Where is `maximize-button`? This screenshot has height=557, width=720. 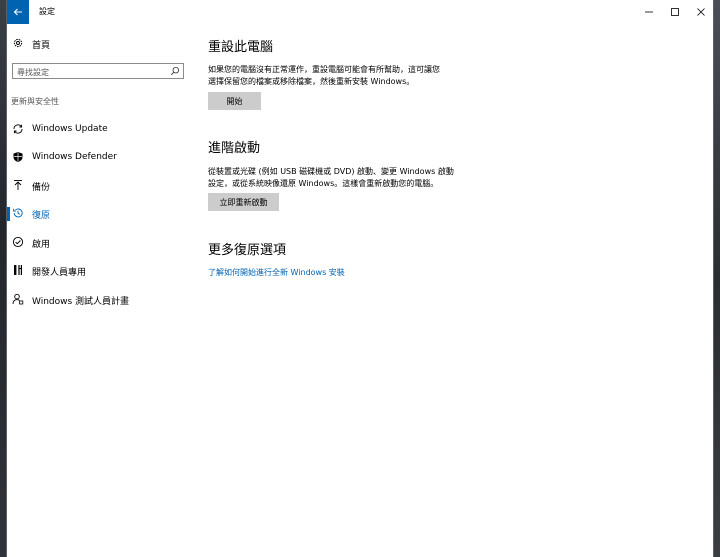
maximize-button is located at coordinates (675, 12).